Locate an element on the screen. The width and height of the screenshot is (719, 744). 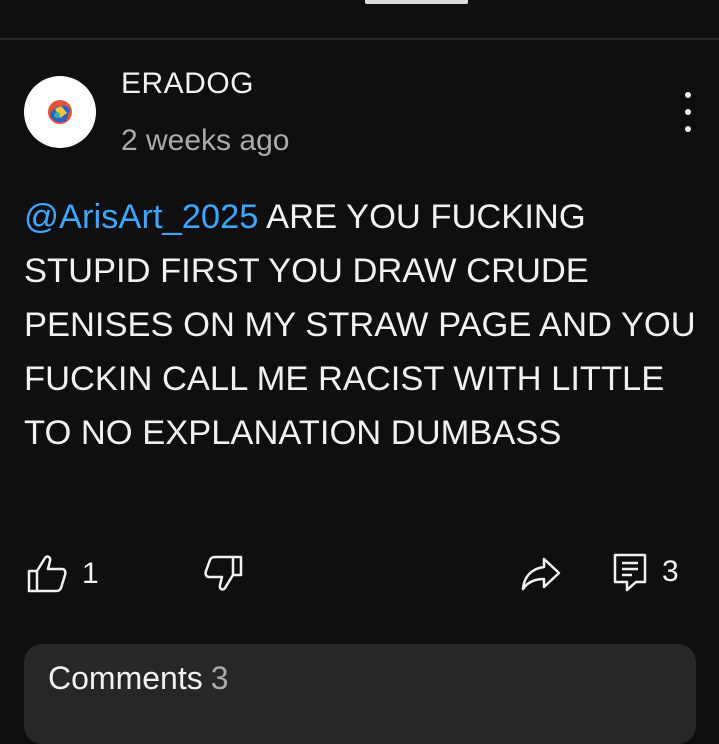
thumbs-down-icon is located at coordinates (223, 573).